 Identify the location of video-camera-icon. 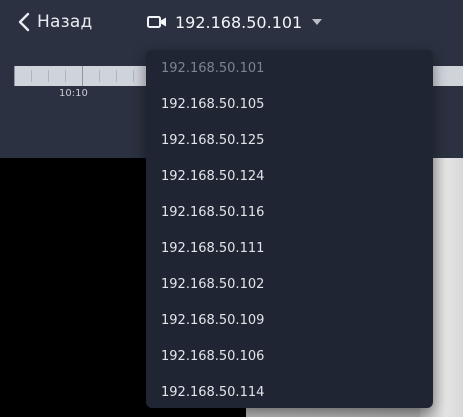
(157, 22).